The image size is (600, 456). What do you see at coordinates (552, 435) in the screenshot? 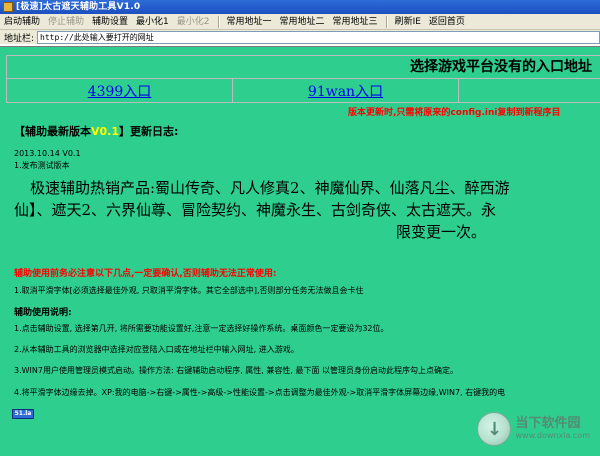
I see `watermark-url: www.downxia.com` at bounding box center [552, 435].